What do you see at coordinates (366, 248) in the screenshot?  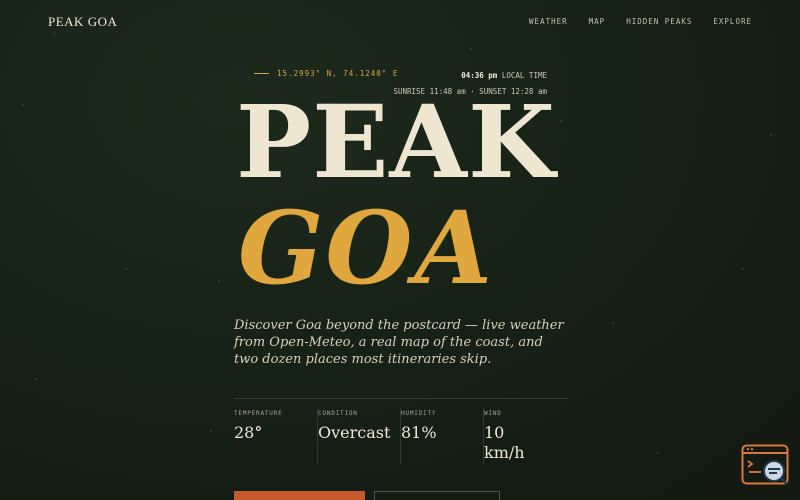 I see `hero-title-line-2: GOA` at bounding box center [366, 248].